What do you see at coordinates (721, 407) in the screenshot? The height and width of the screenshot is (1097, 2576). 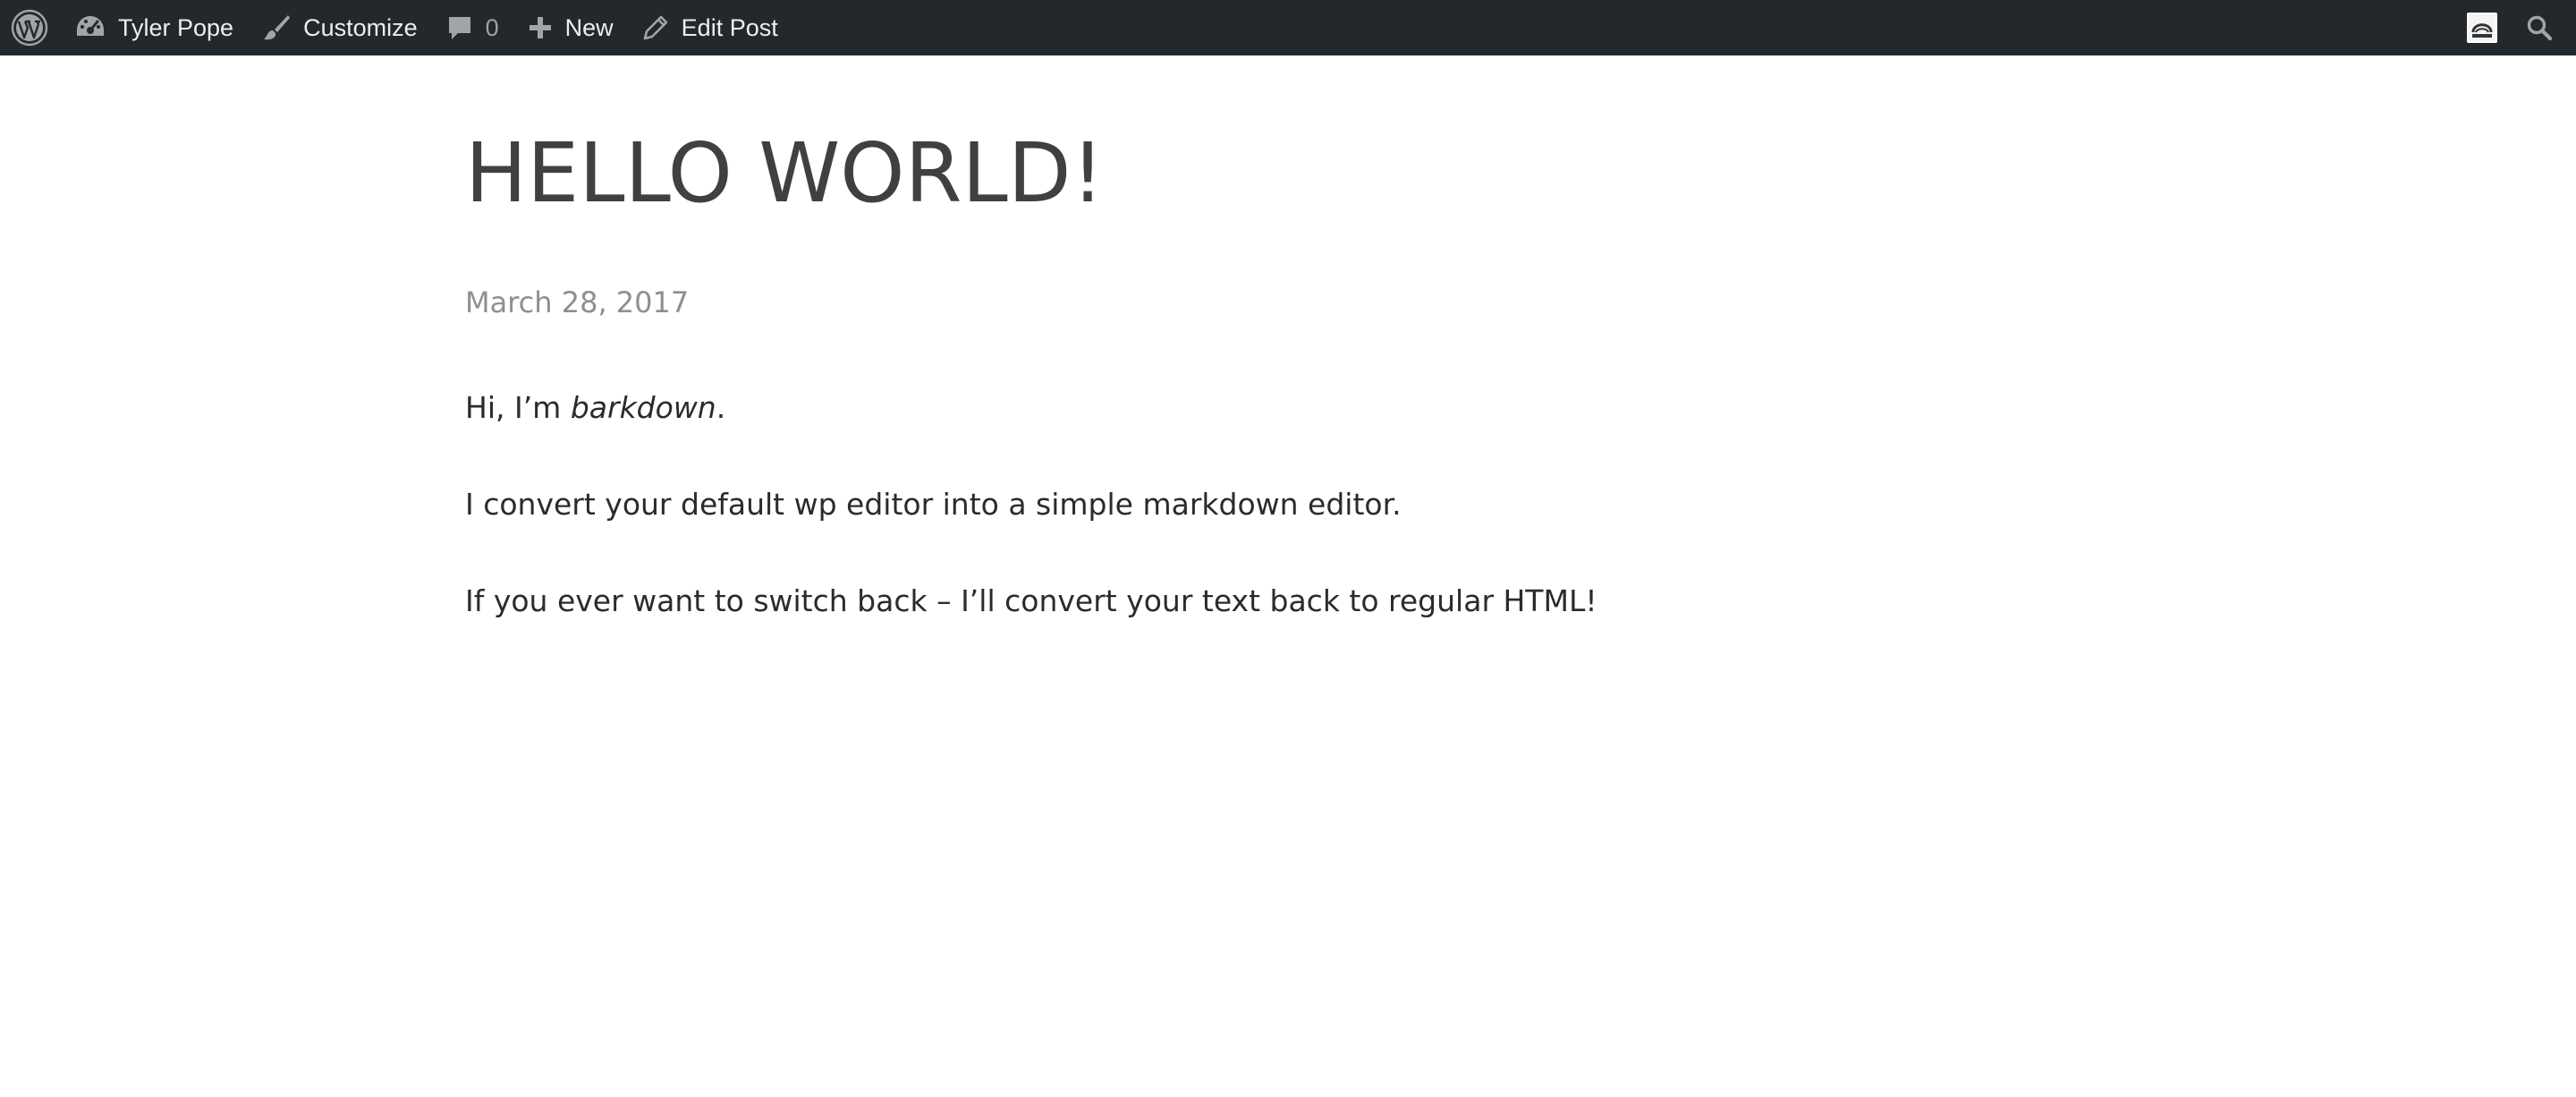 I see `intro-suffix: .` at bounding box center [721, 407].